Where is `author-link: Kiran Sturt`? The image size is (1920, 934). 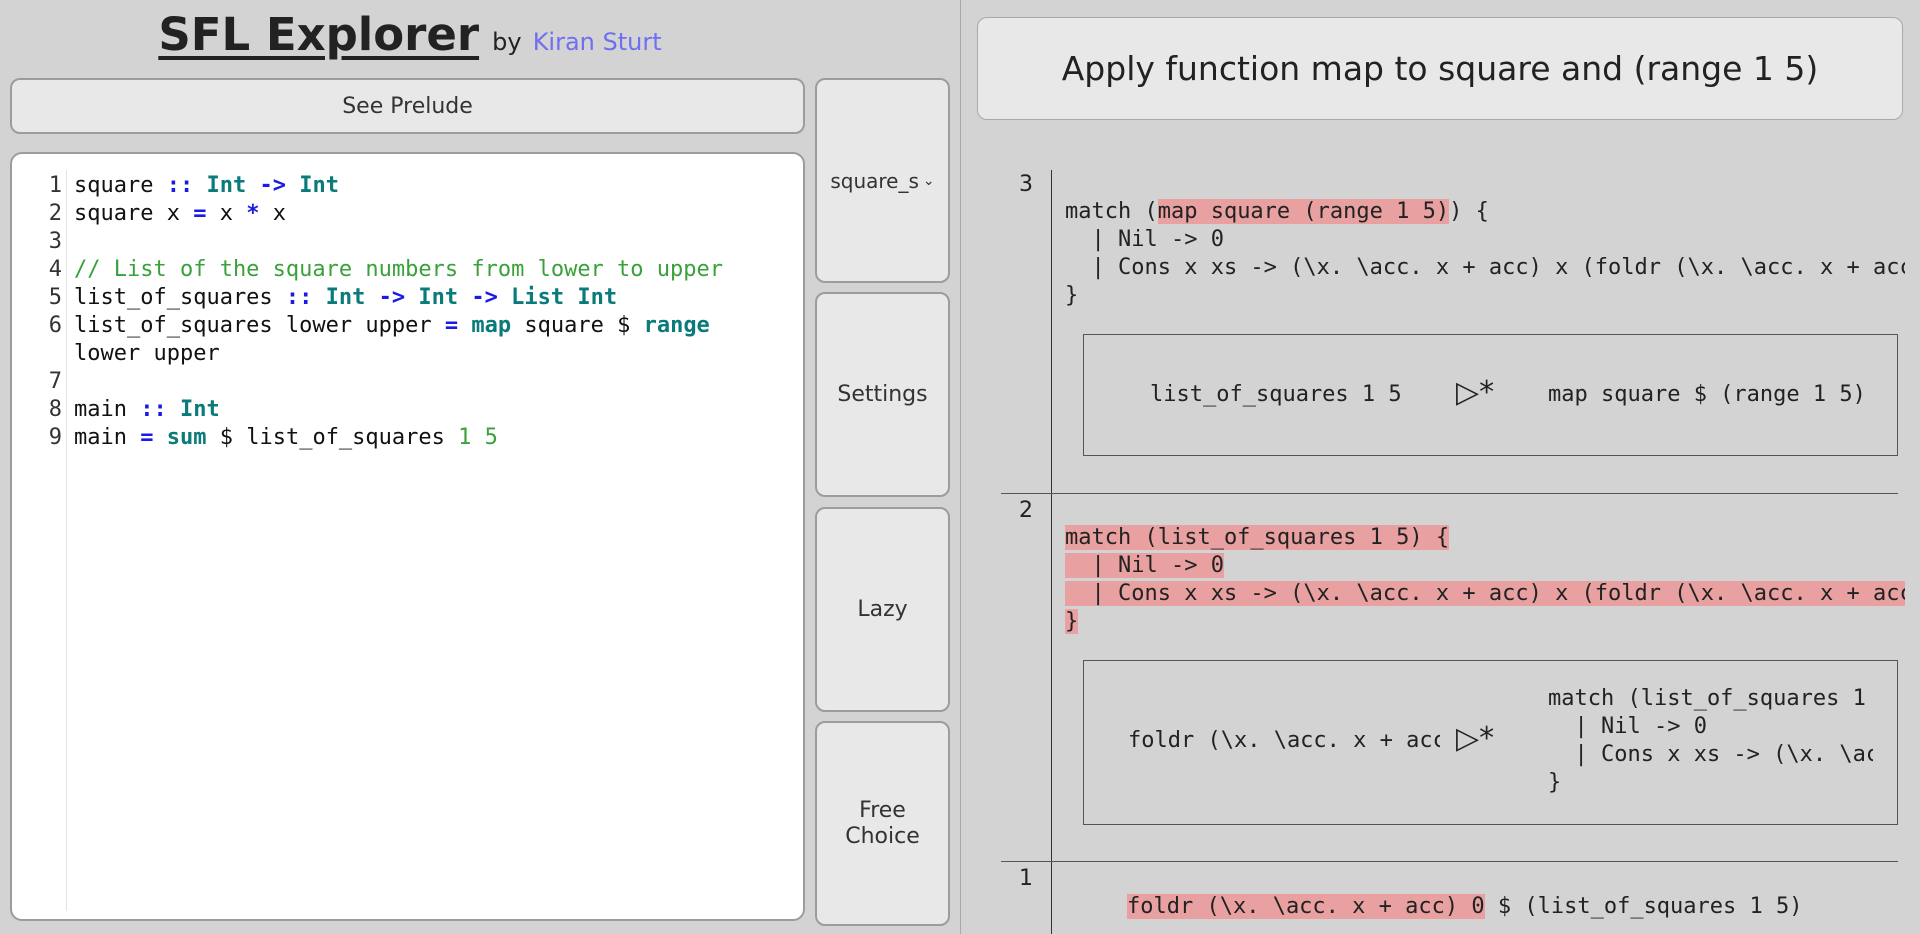 author-link: Kiran Sturt is located at coordinates (597, 42).